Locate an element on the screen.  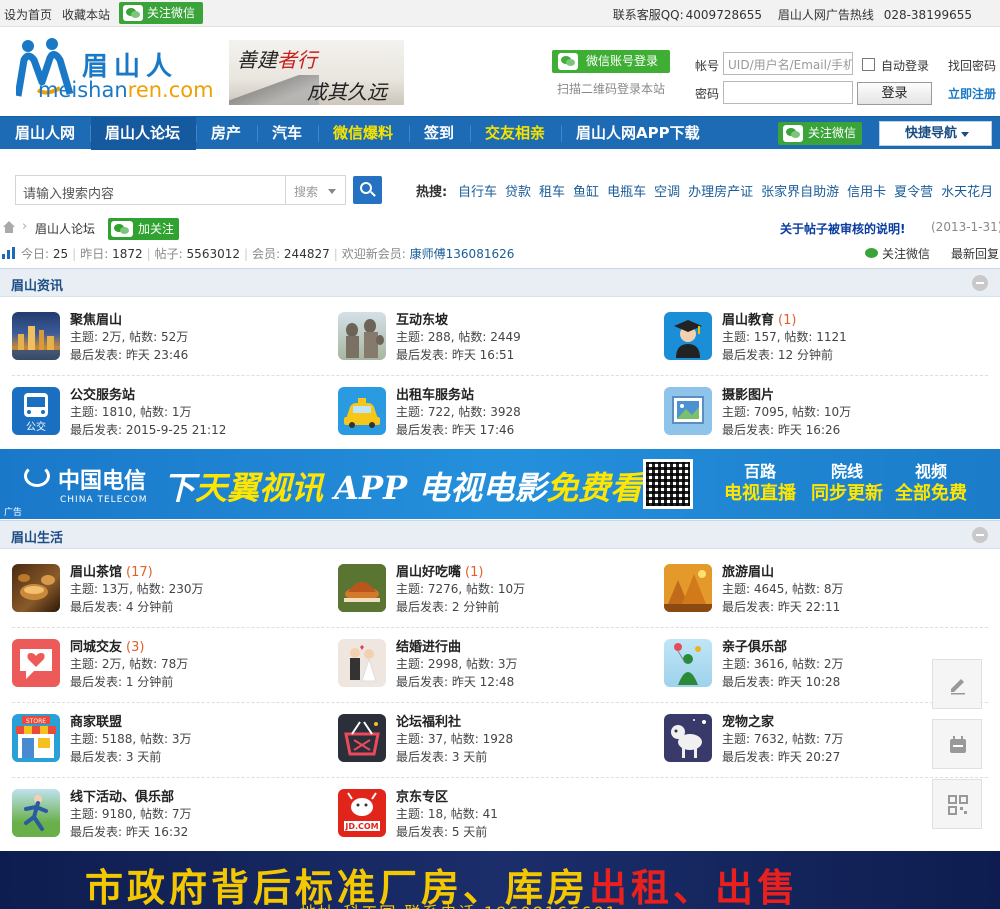
forum-last-post: 最后发表: 2015-9-25 21:12 is located at coordinates (148, 429).